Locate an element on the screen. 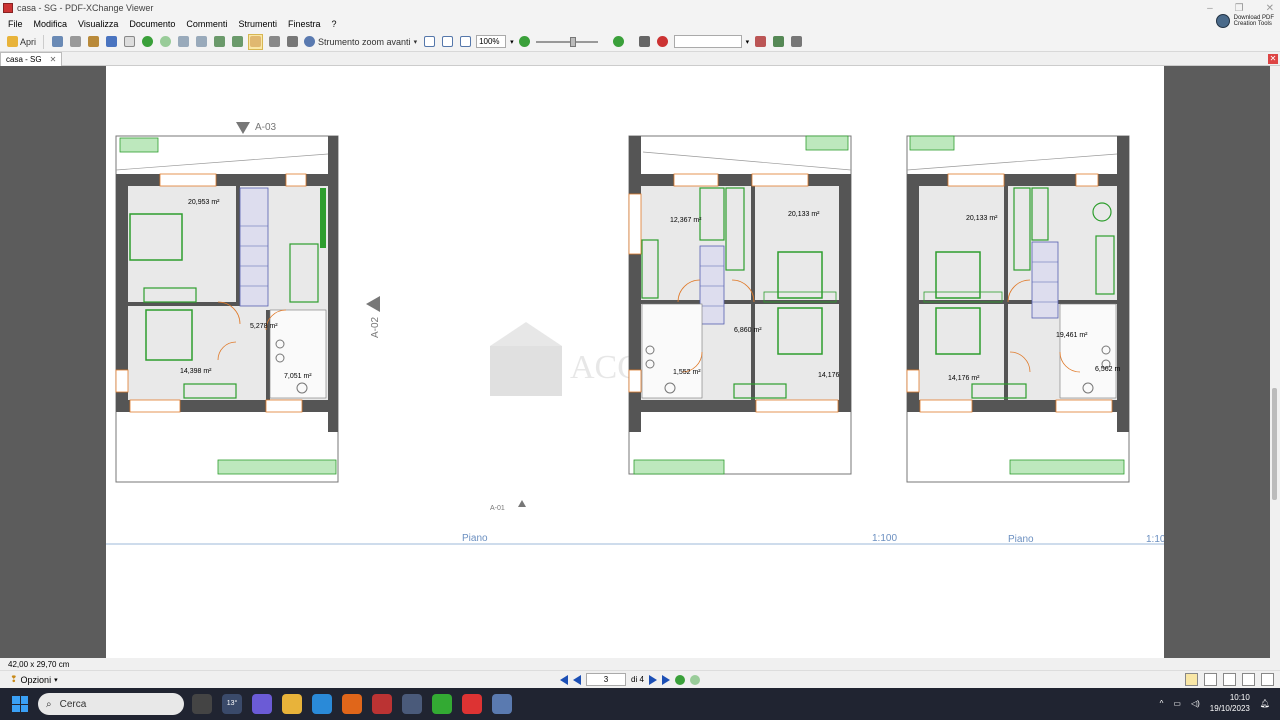  options-button: ❢ Opzioni ▾ is located at coordinates (34, 679).